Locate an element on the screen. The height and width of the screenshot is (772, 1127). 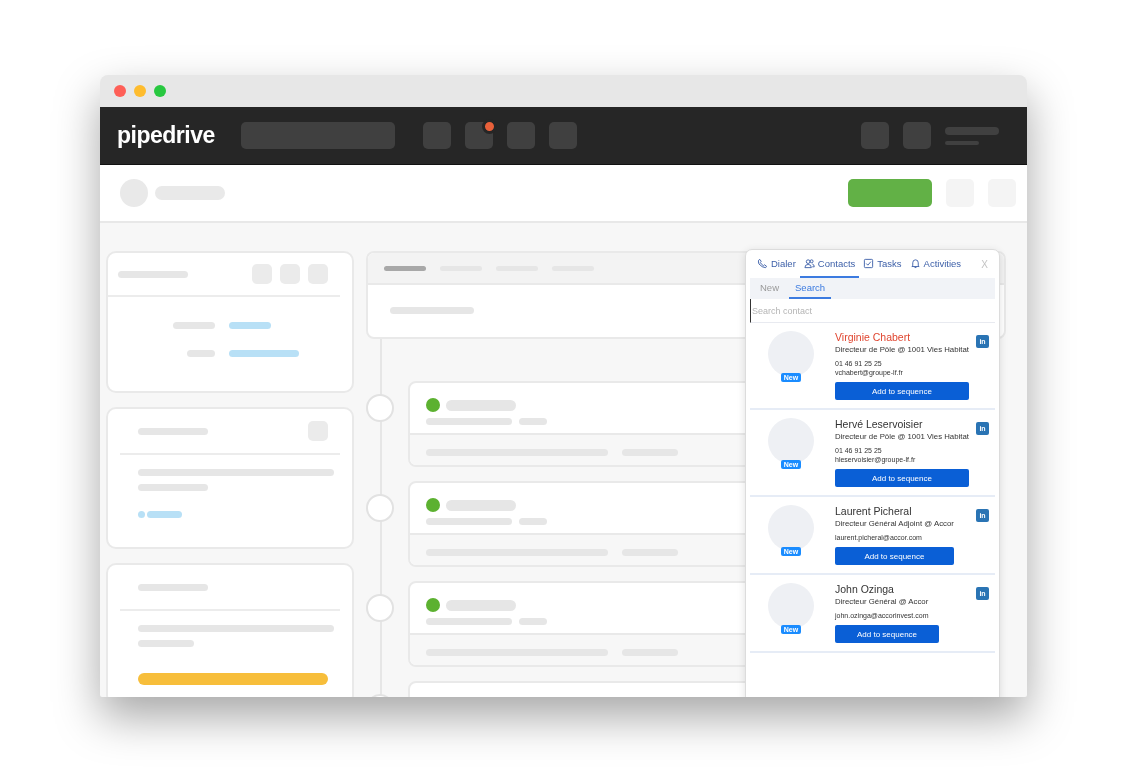
contact-name: Hervé Leservoisier is located at coordinates (879, 424).